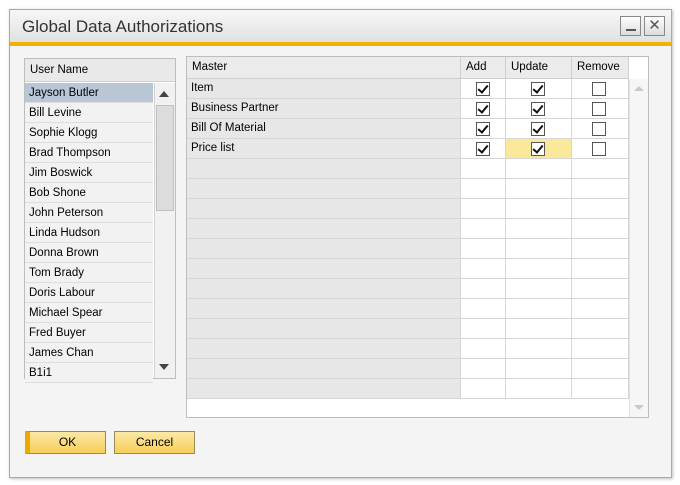 This screenshot has height=485, width=680. I want to click on user-list-item: Bob Shone, so click(89, 193).